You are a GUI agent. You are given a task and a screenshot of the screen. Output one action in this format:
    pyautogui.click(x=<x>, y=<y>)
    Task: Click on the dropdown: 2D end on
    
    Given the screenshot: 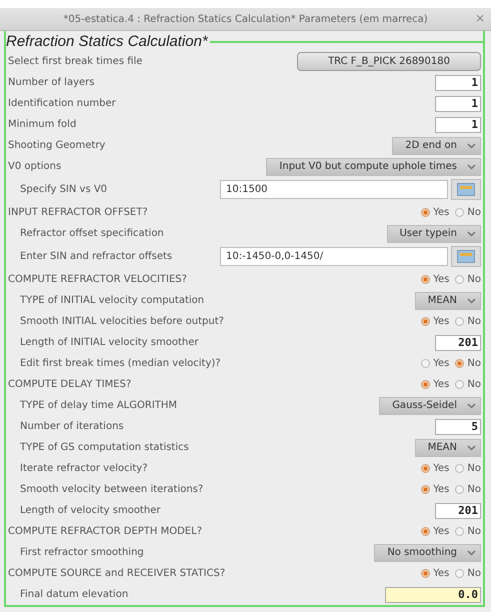 What is the action you would take?
    pyautogui.click(x=436, y=145)
    